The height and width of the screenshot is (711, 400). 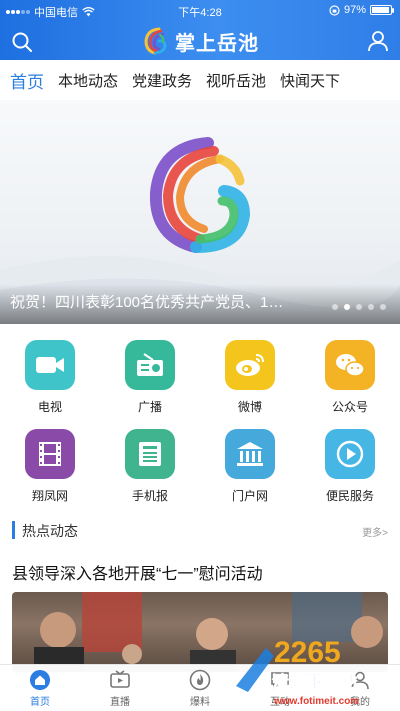 I want to click on fire-icon, so click(x=200, y=680).